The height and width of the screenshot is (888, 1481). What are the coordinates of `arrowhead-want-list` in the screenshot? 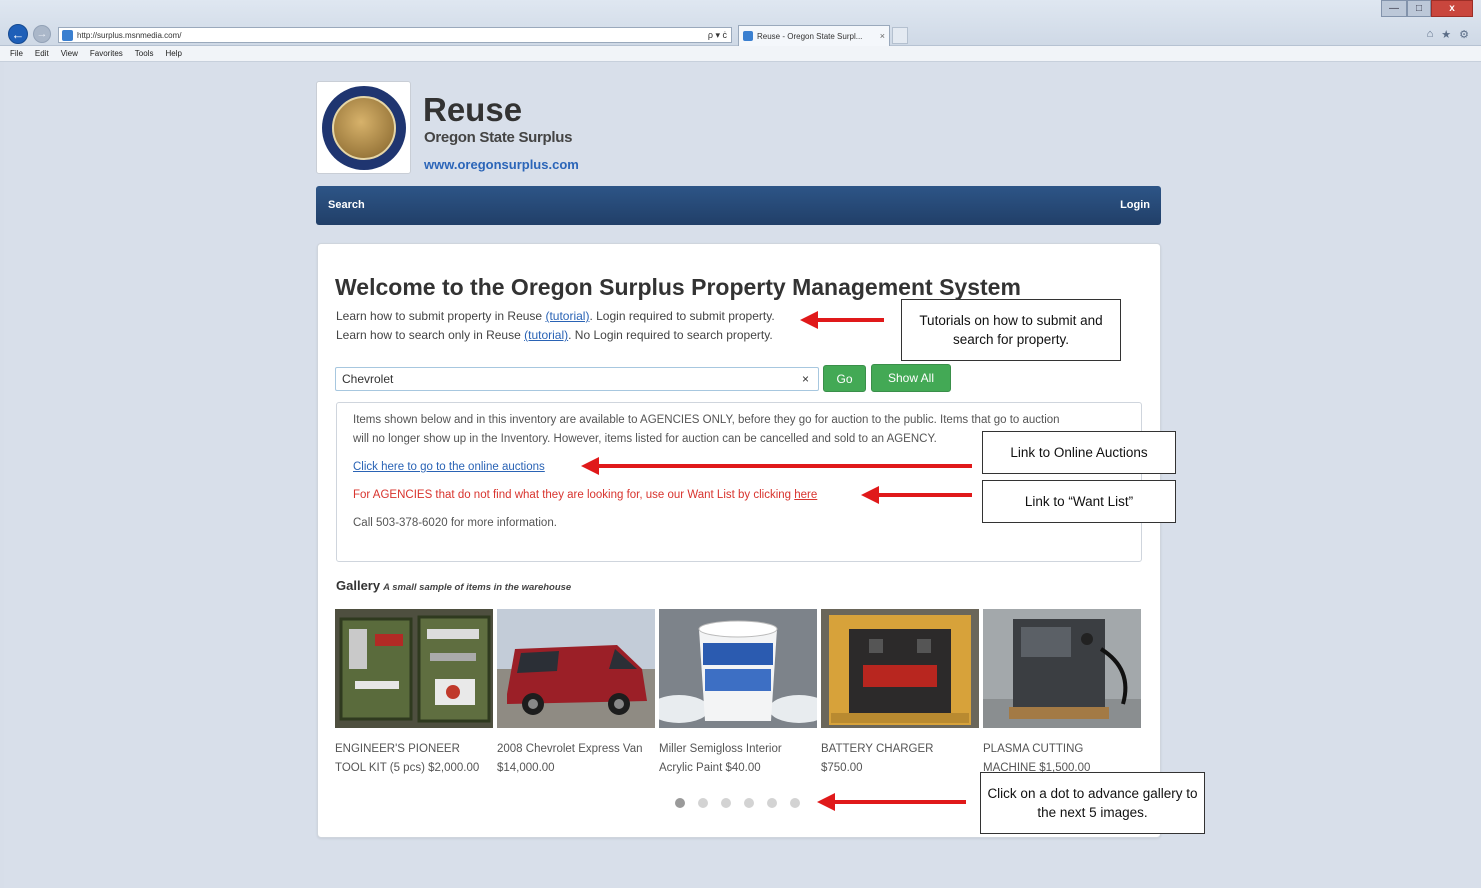 It's located at (870, 495).